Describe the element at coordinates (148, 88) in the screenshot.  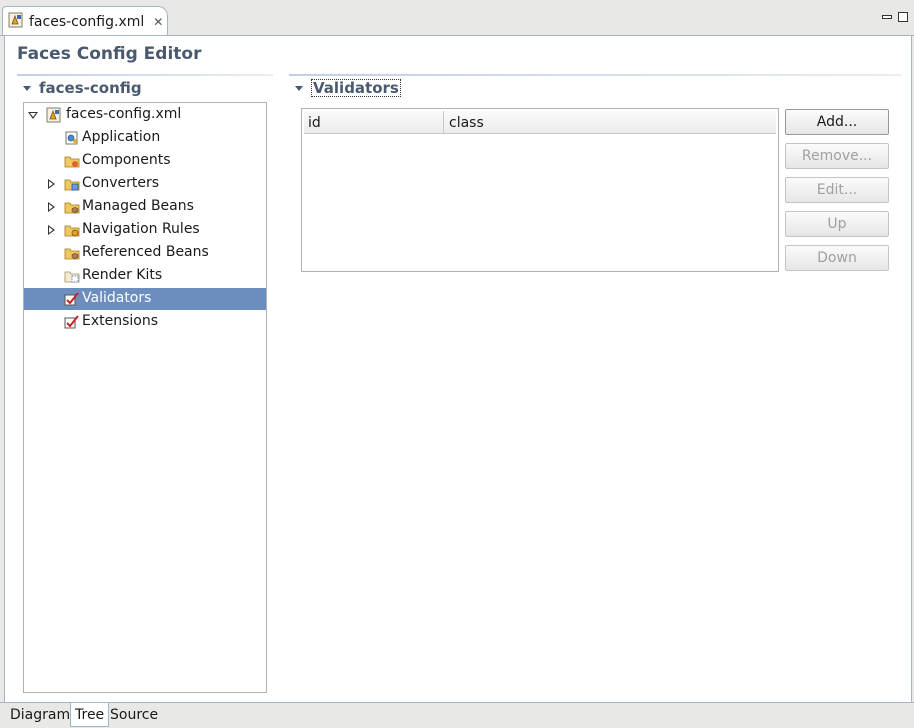
I see `faces-config-section-header: faces-config` at that location.